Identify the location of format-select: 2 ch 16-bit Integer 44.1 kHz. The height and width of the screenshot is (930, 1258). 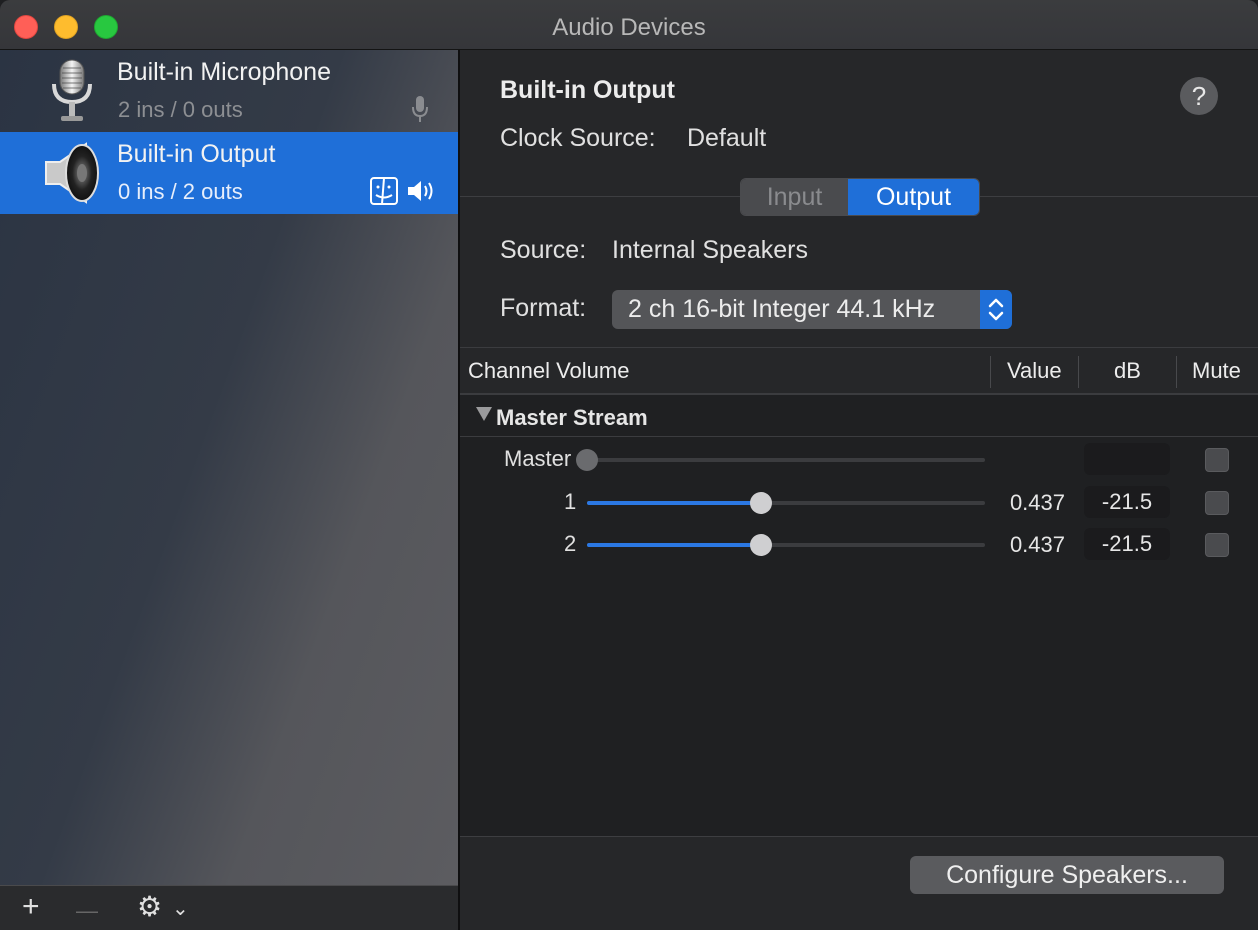
(812, 309).